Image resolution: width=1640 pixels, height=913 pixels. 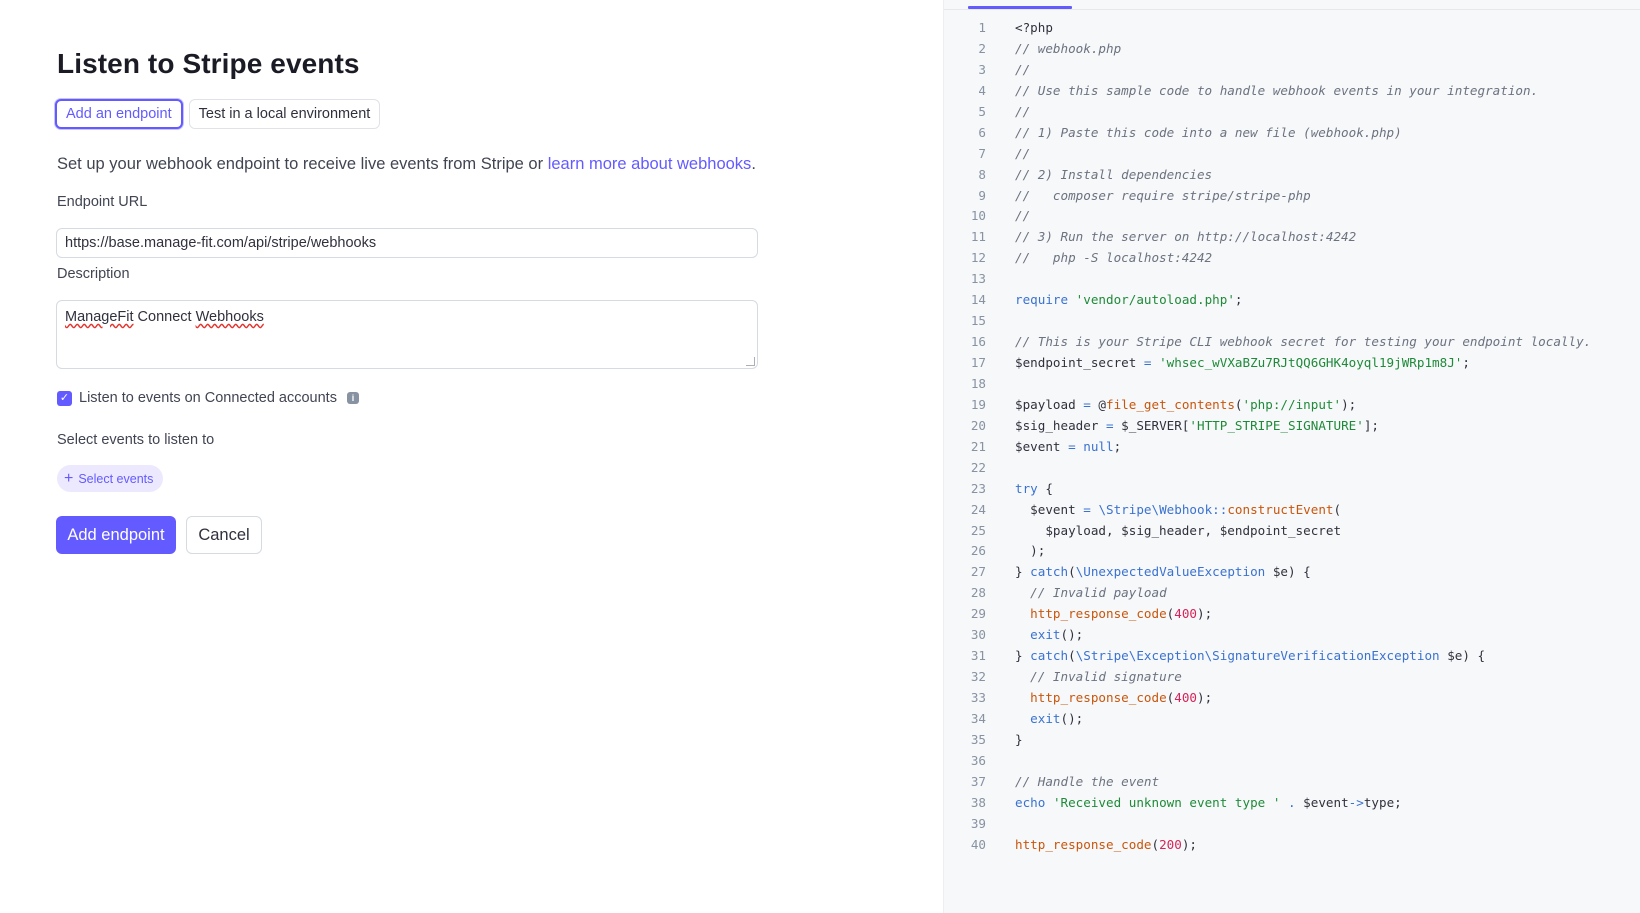 What do you see at coordinates (650, 164) in the screenshot?
I see `learn-more-link: learn more about webhooks` at bounding box center [650, 164].